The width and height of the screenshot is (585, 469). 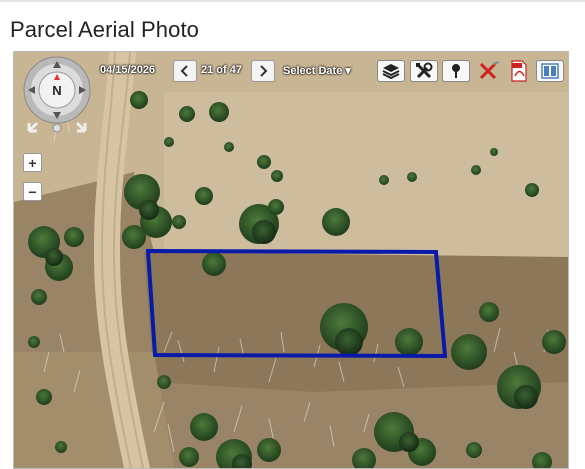 I want to click on next-photo-button, so click(x=263, y=71).